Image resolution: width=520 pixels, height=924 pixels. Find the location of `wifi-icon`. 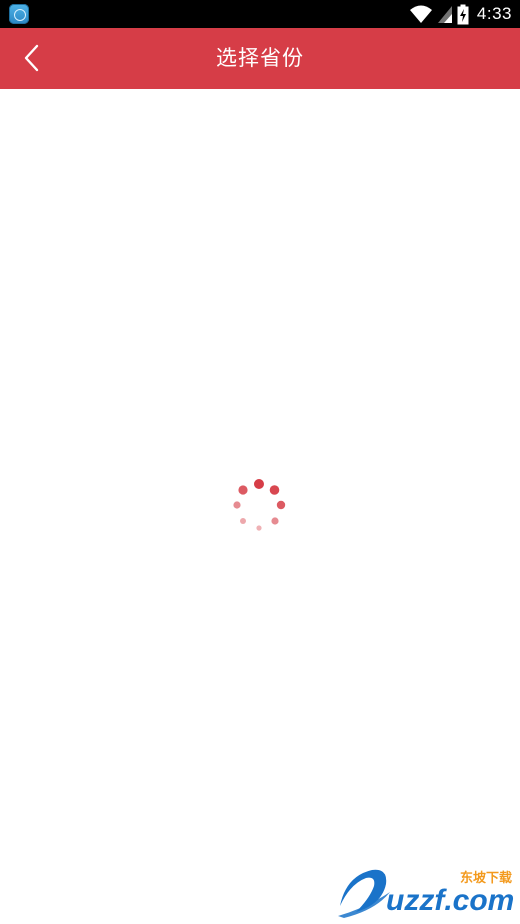

wifi-icon is located at coordinates (420, 14).